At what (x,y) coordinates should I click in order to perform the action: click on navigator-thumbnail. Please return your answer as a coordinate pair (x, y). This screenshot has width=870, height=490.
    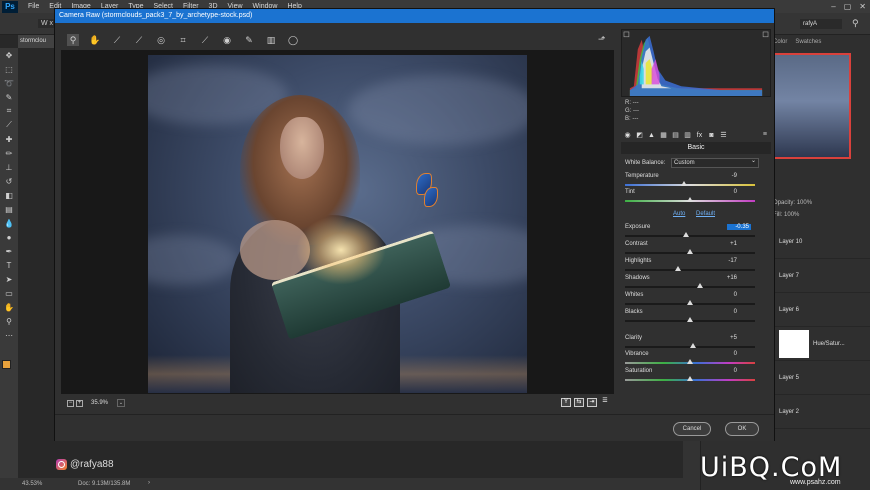
    Looking at the image, I should click on (812, 106).